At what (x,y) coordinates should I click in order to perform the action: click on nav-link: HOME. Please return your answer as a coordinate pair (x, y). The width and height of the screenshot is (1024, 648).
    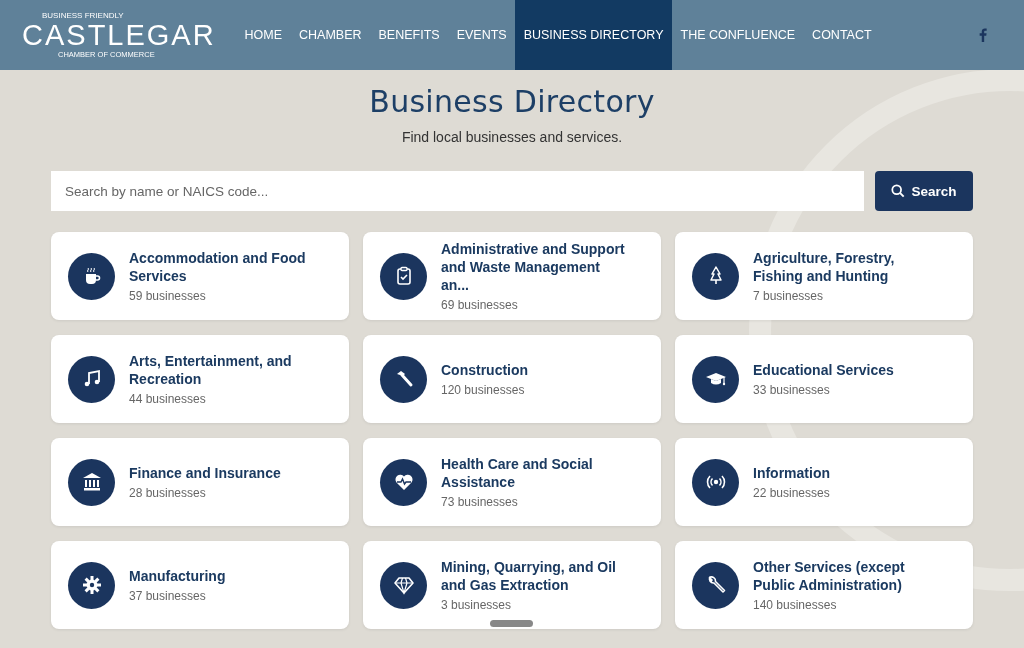
    Looking at the image, I should click on (263, 35).